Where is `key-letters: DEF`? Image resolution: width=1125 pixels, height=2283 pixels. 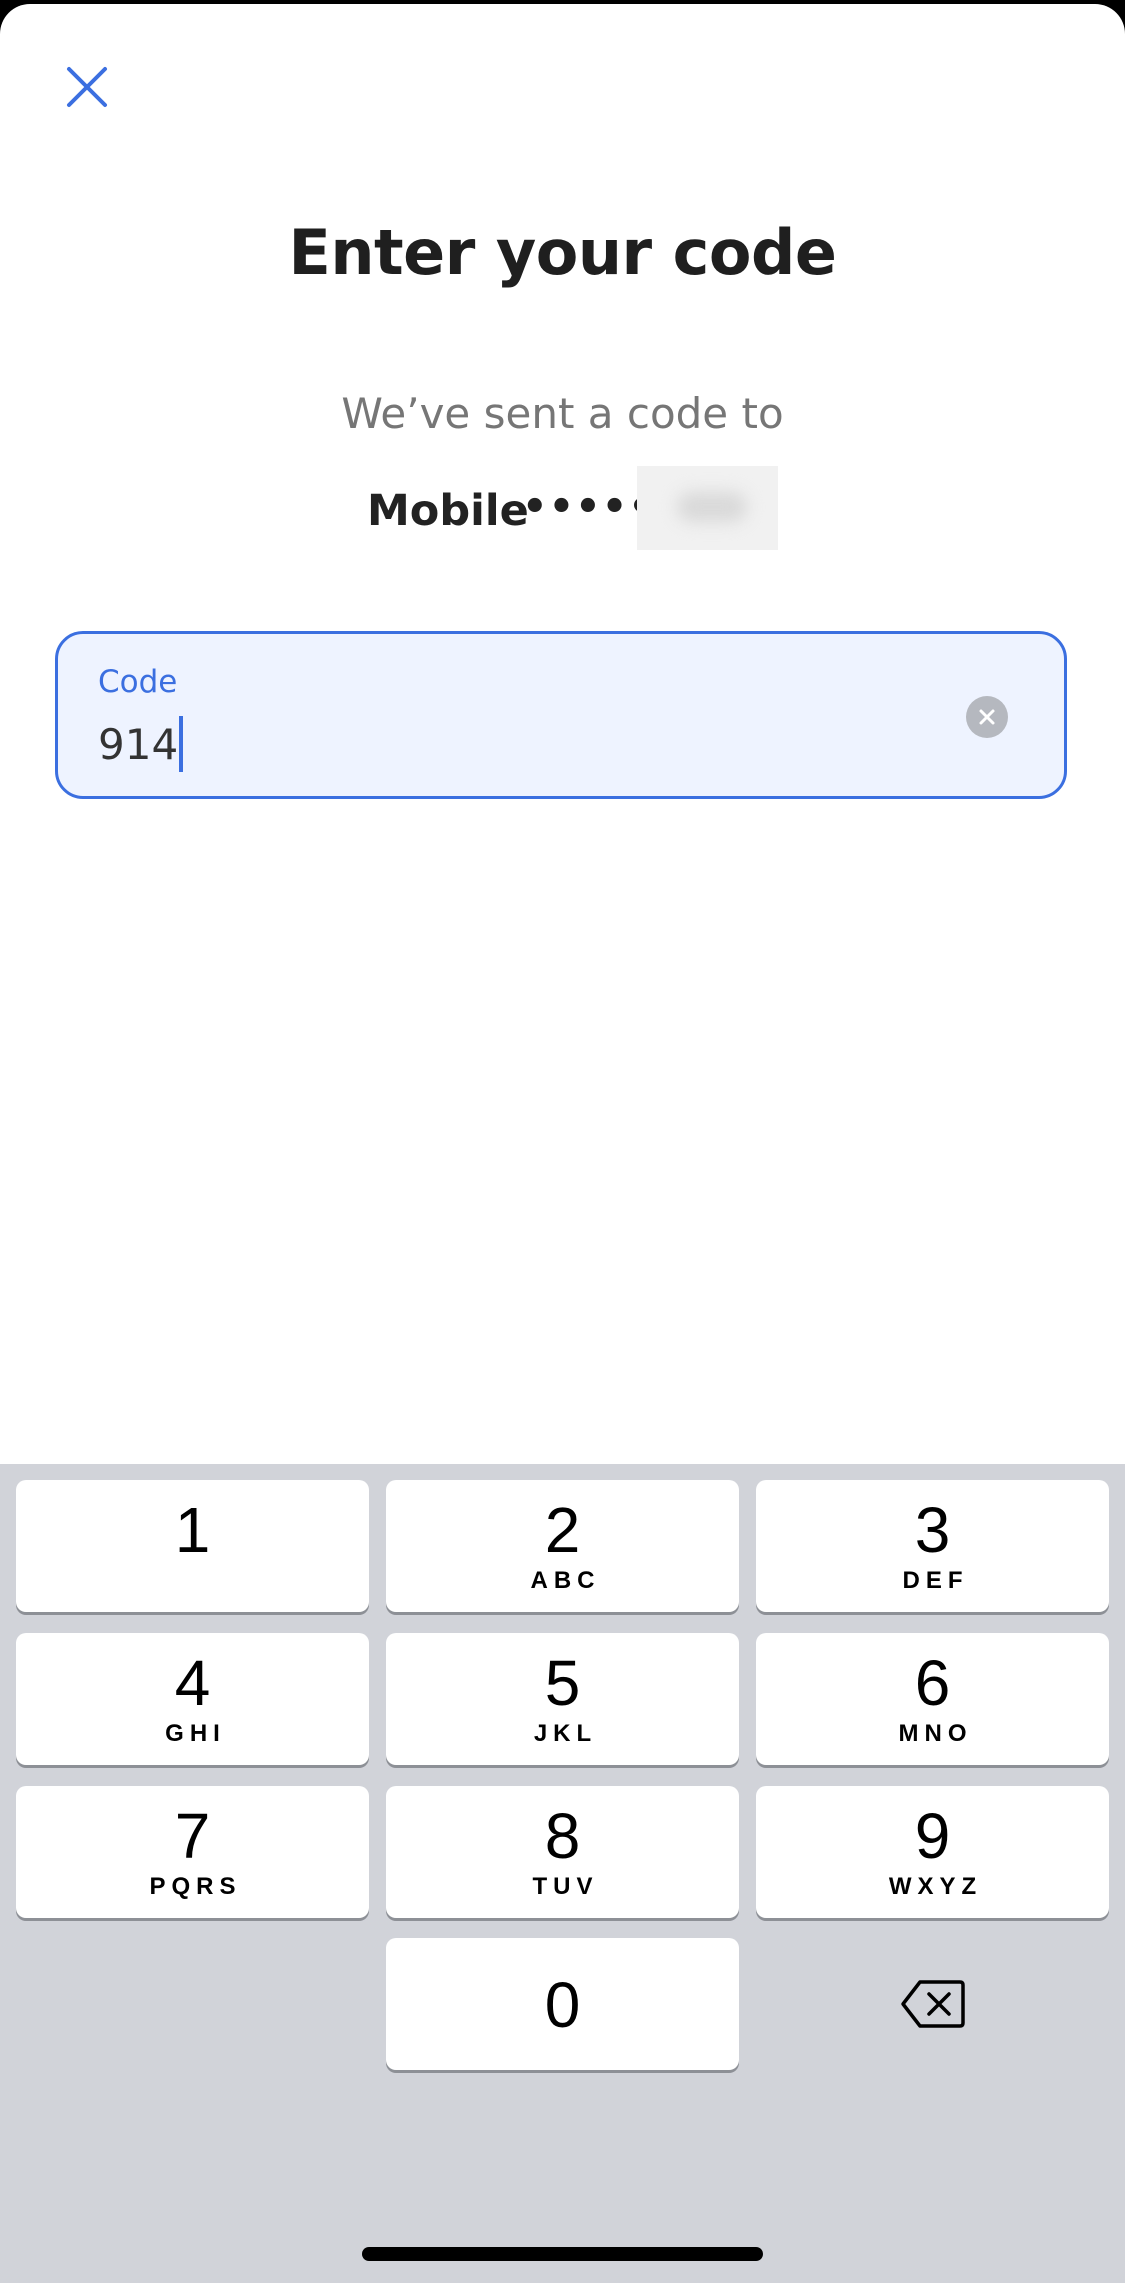 key-letters: DEF is located at coordinates (935, 1580).